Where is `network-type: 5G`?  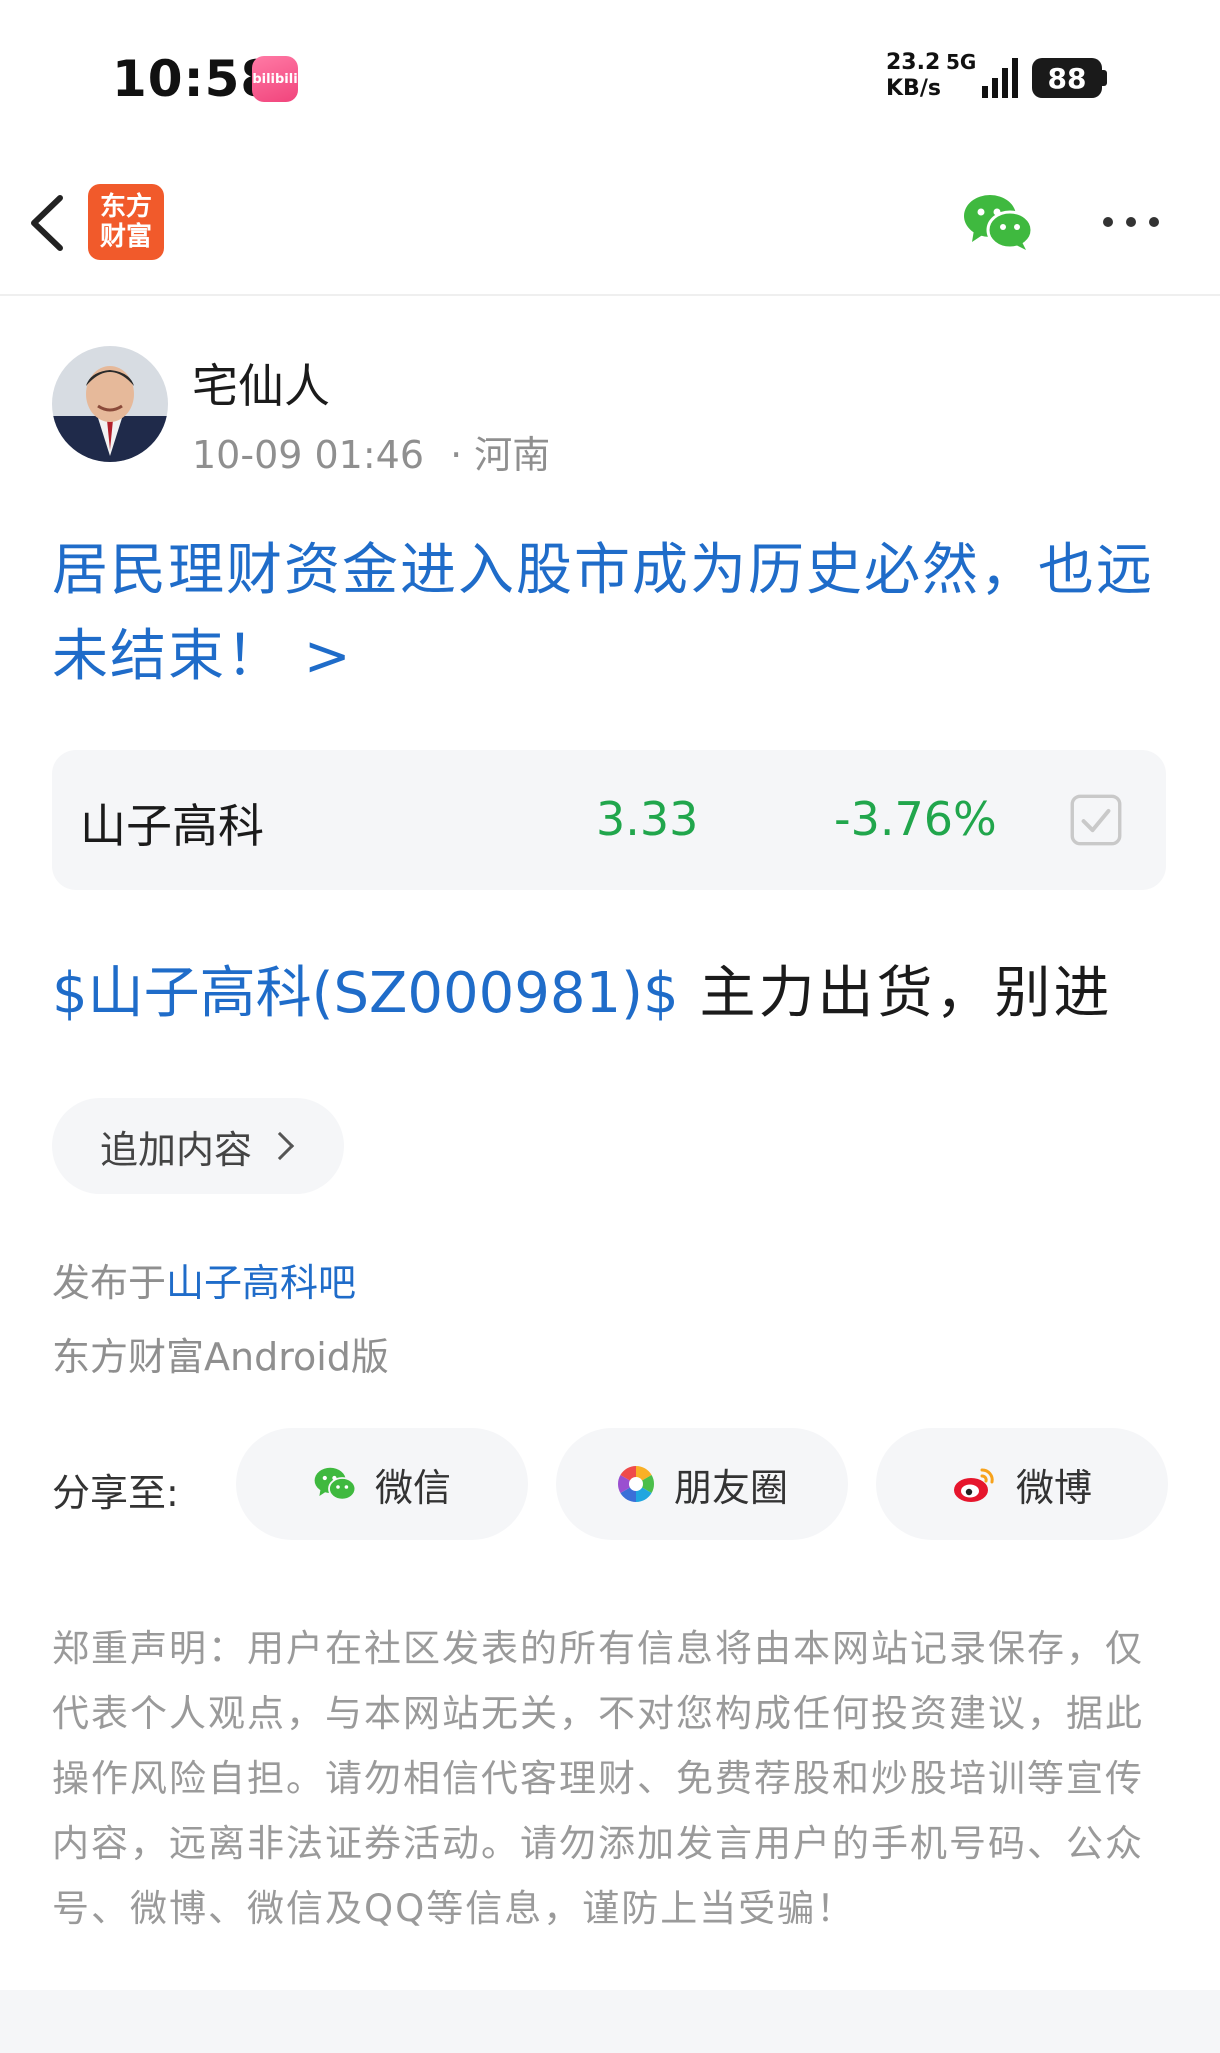 network-type: 5G is located at coordinates (961, 62).